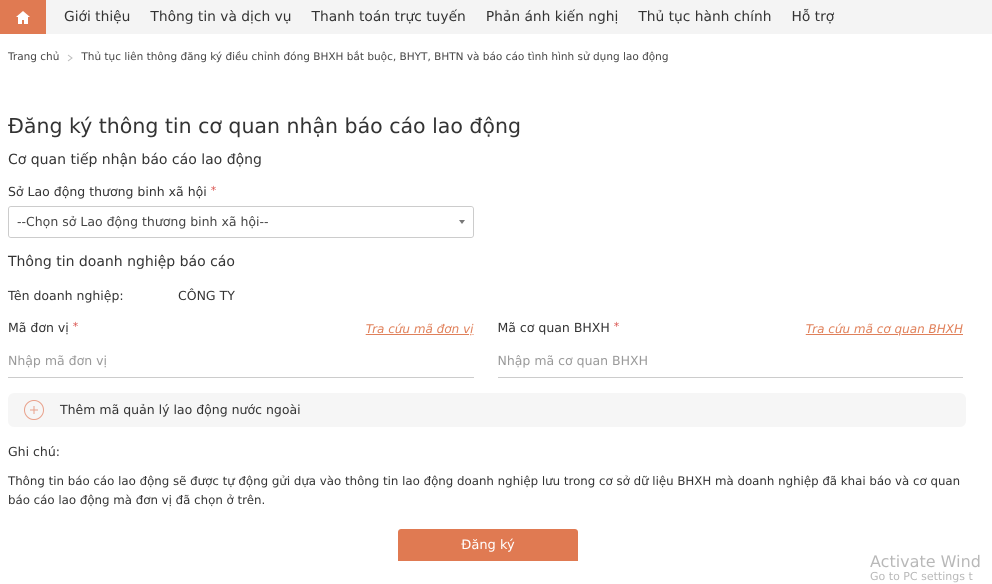  What do you see at coordinates (812, 17) in the screenshot?
I see `nav-link: Hỗ trợ` at bounding box center [812, 17].